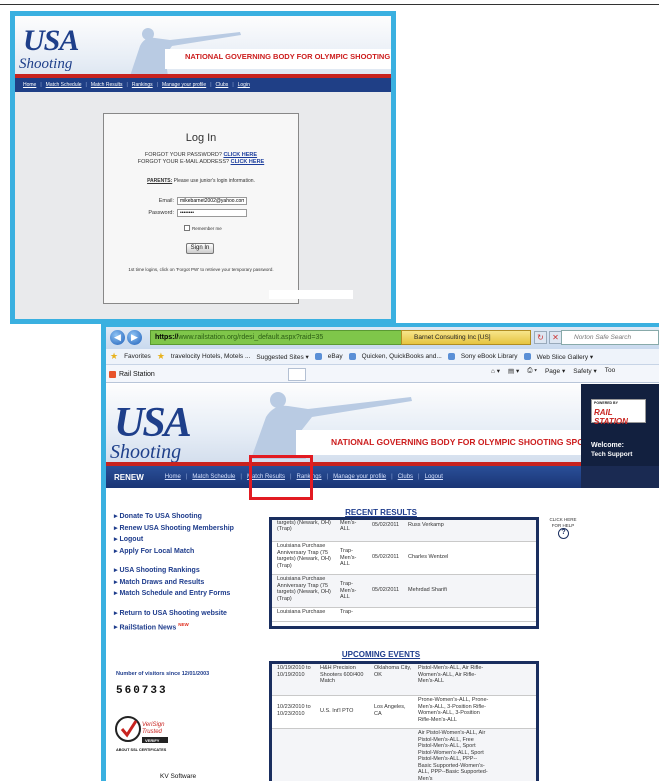 This screenshot has width=659, height=781. Describe the element at coordinates (166, 201) in the screenshot. I see `email-label: Email:` at that location.